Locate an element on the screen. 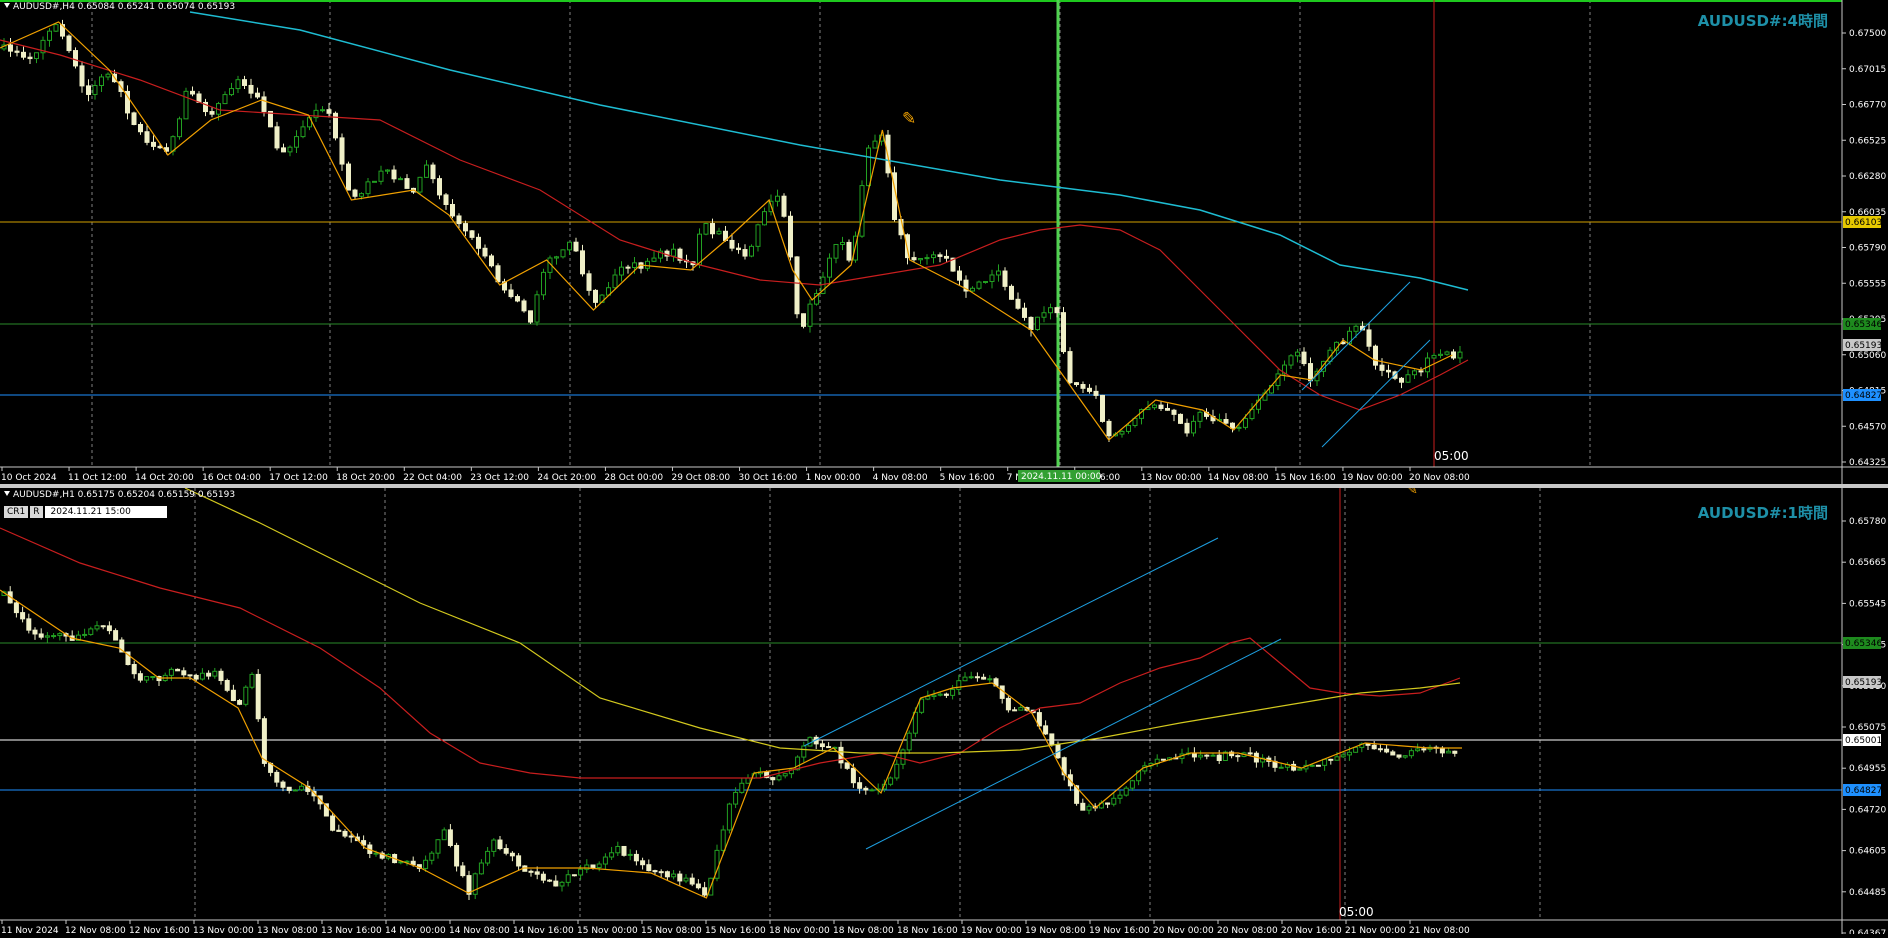 The width and height of the screenshot is (1888, 938). time-label: 12 Nov 08:00 is located at coordinates (95, 930).